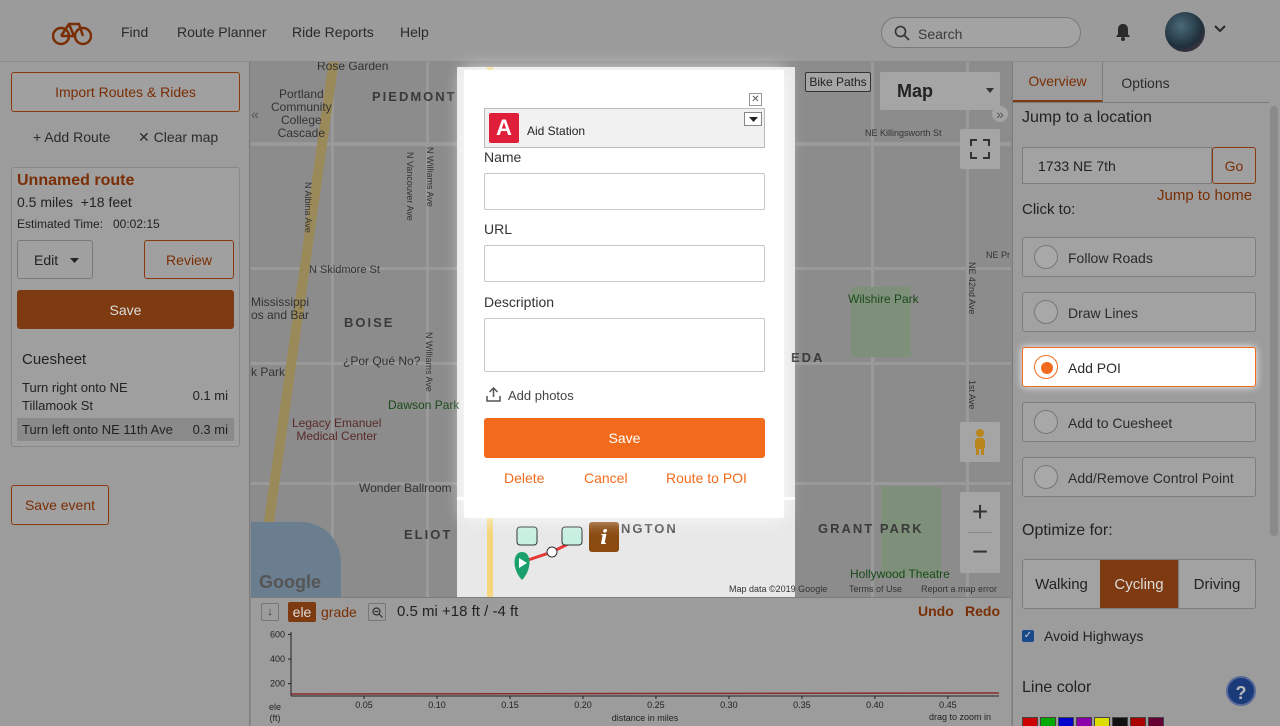  Describe the element at coordinates (729, 705) in the screenshot. I see `x-tick-label: 0.30` at that location.